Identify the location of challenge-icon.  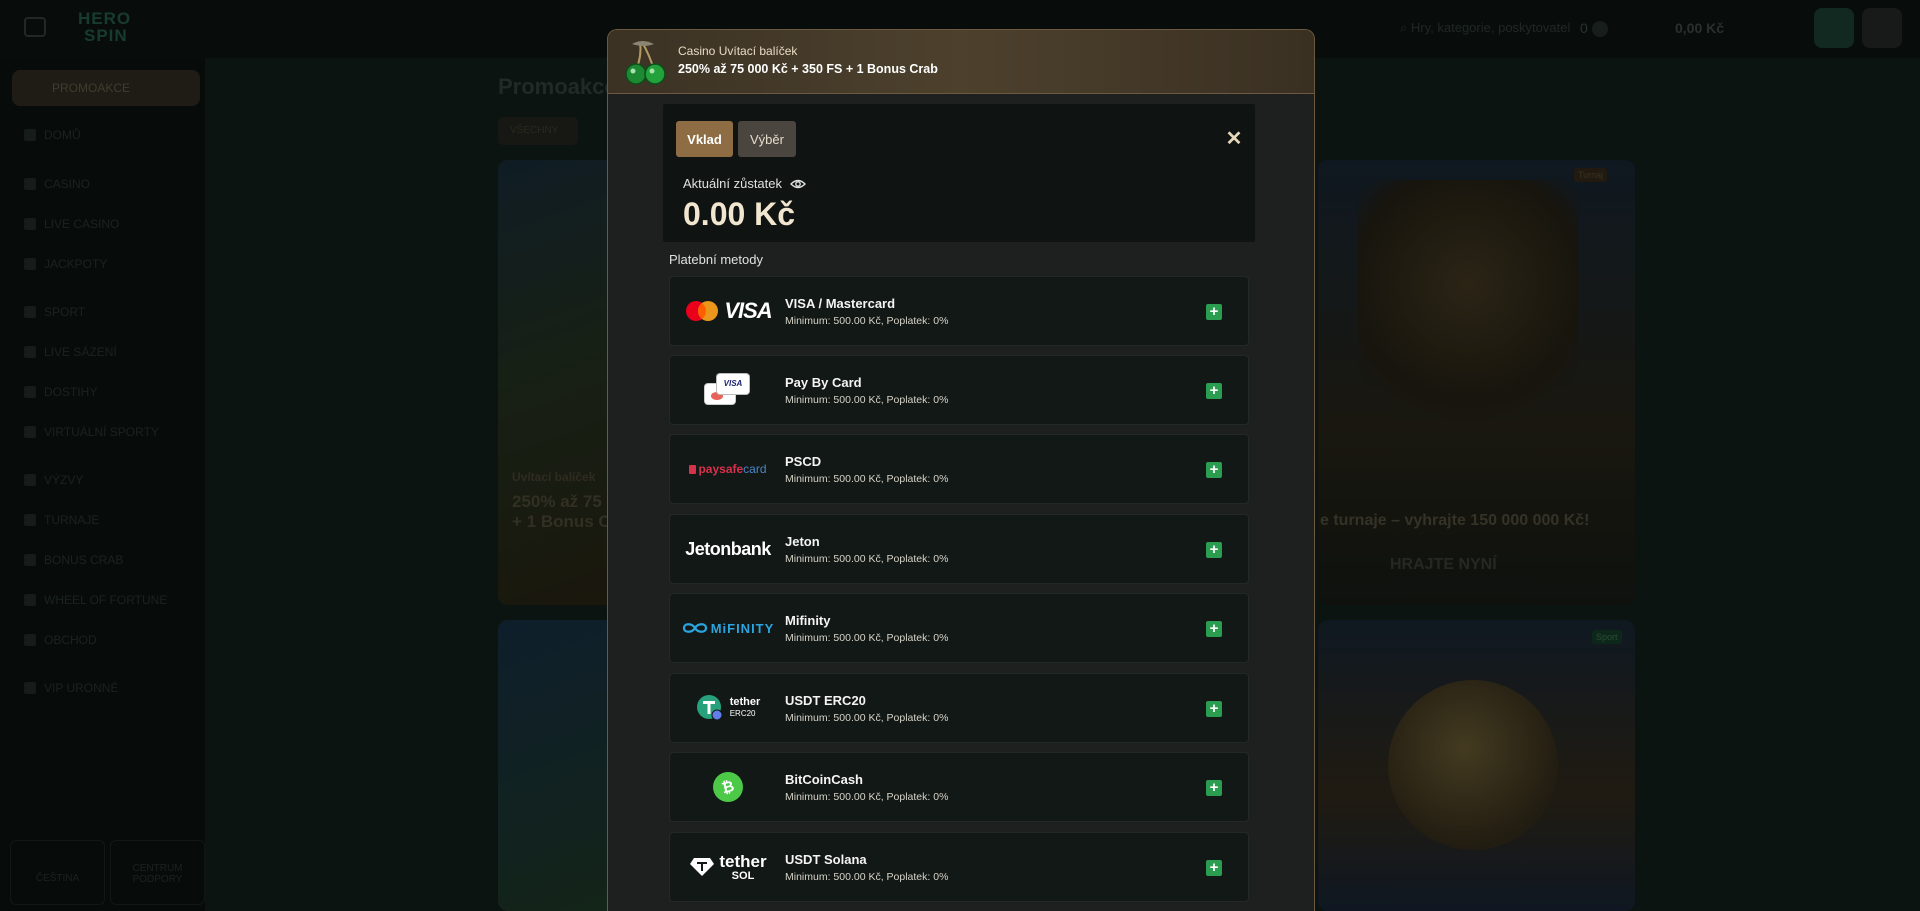
(30, 480).